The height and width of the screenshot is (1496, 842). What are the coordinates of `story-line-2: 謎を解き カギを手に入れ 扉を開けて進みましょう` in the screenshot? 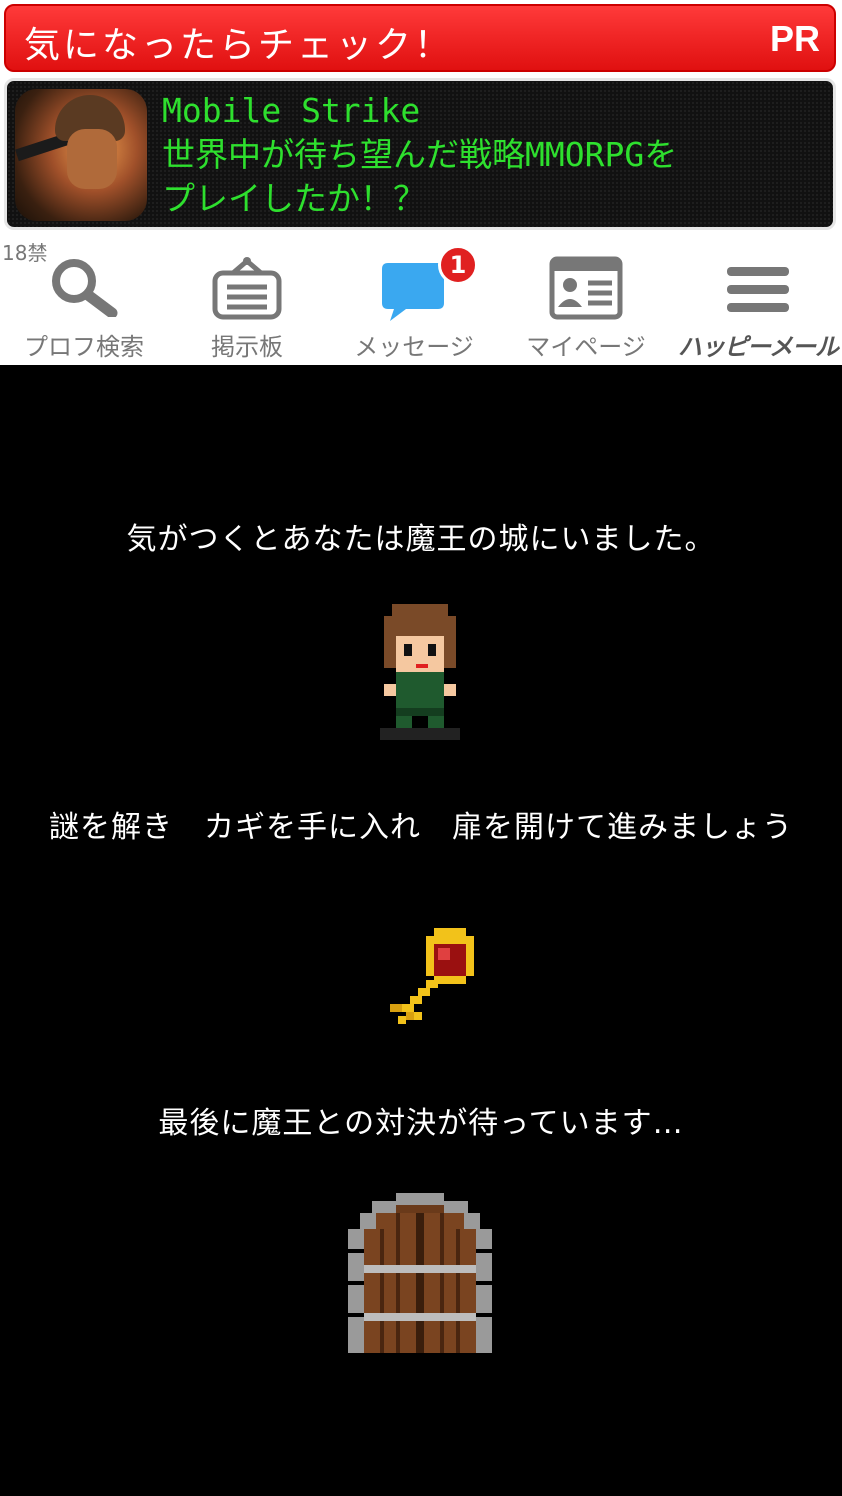 It's located at (421, 827).